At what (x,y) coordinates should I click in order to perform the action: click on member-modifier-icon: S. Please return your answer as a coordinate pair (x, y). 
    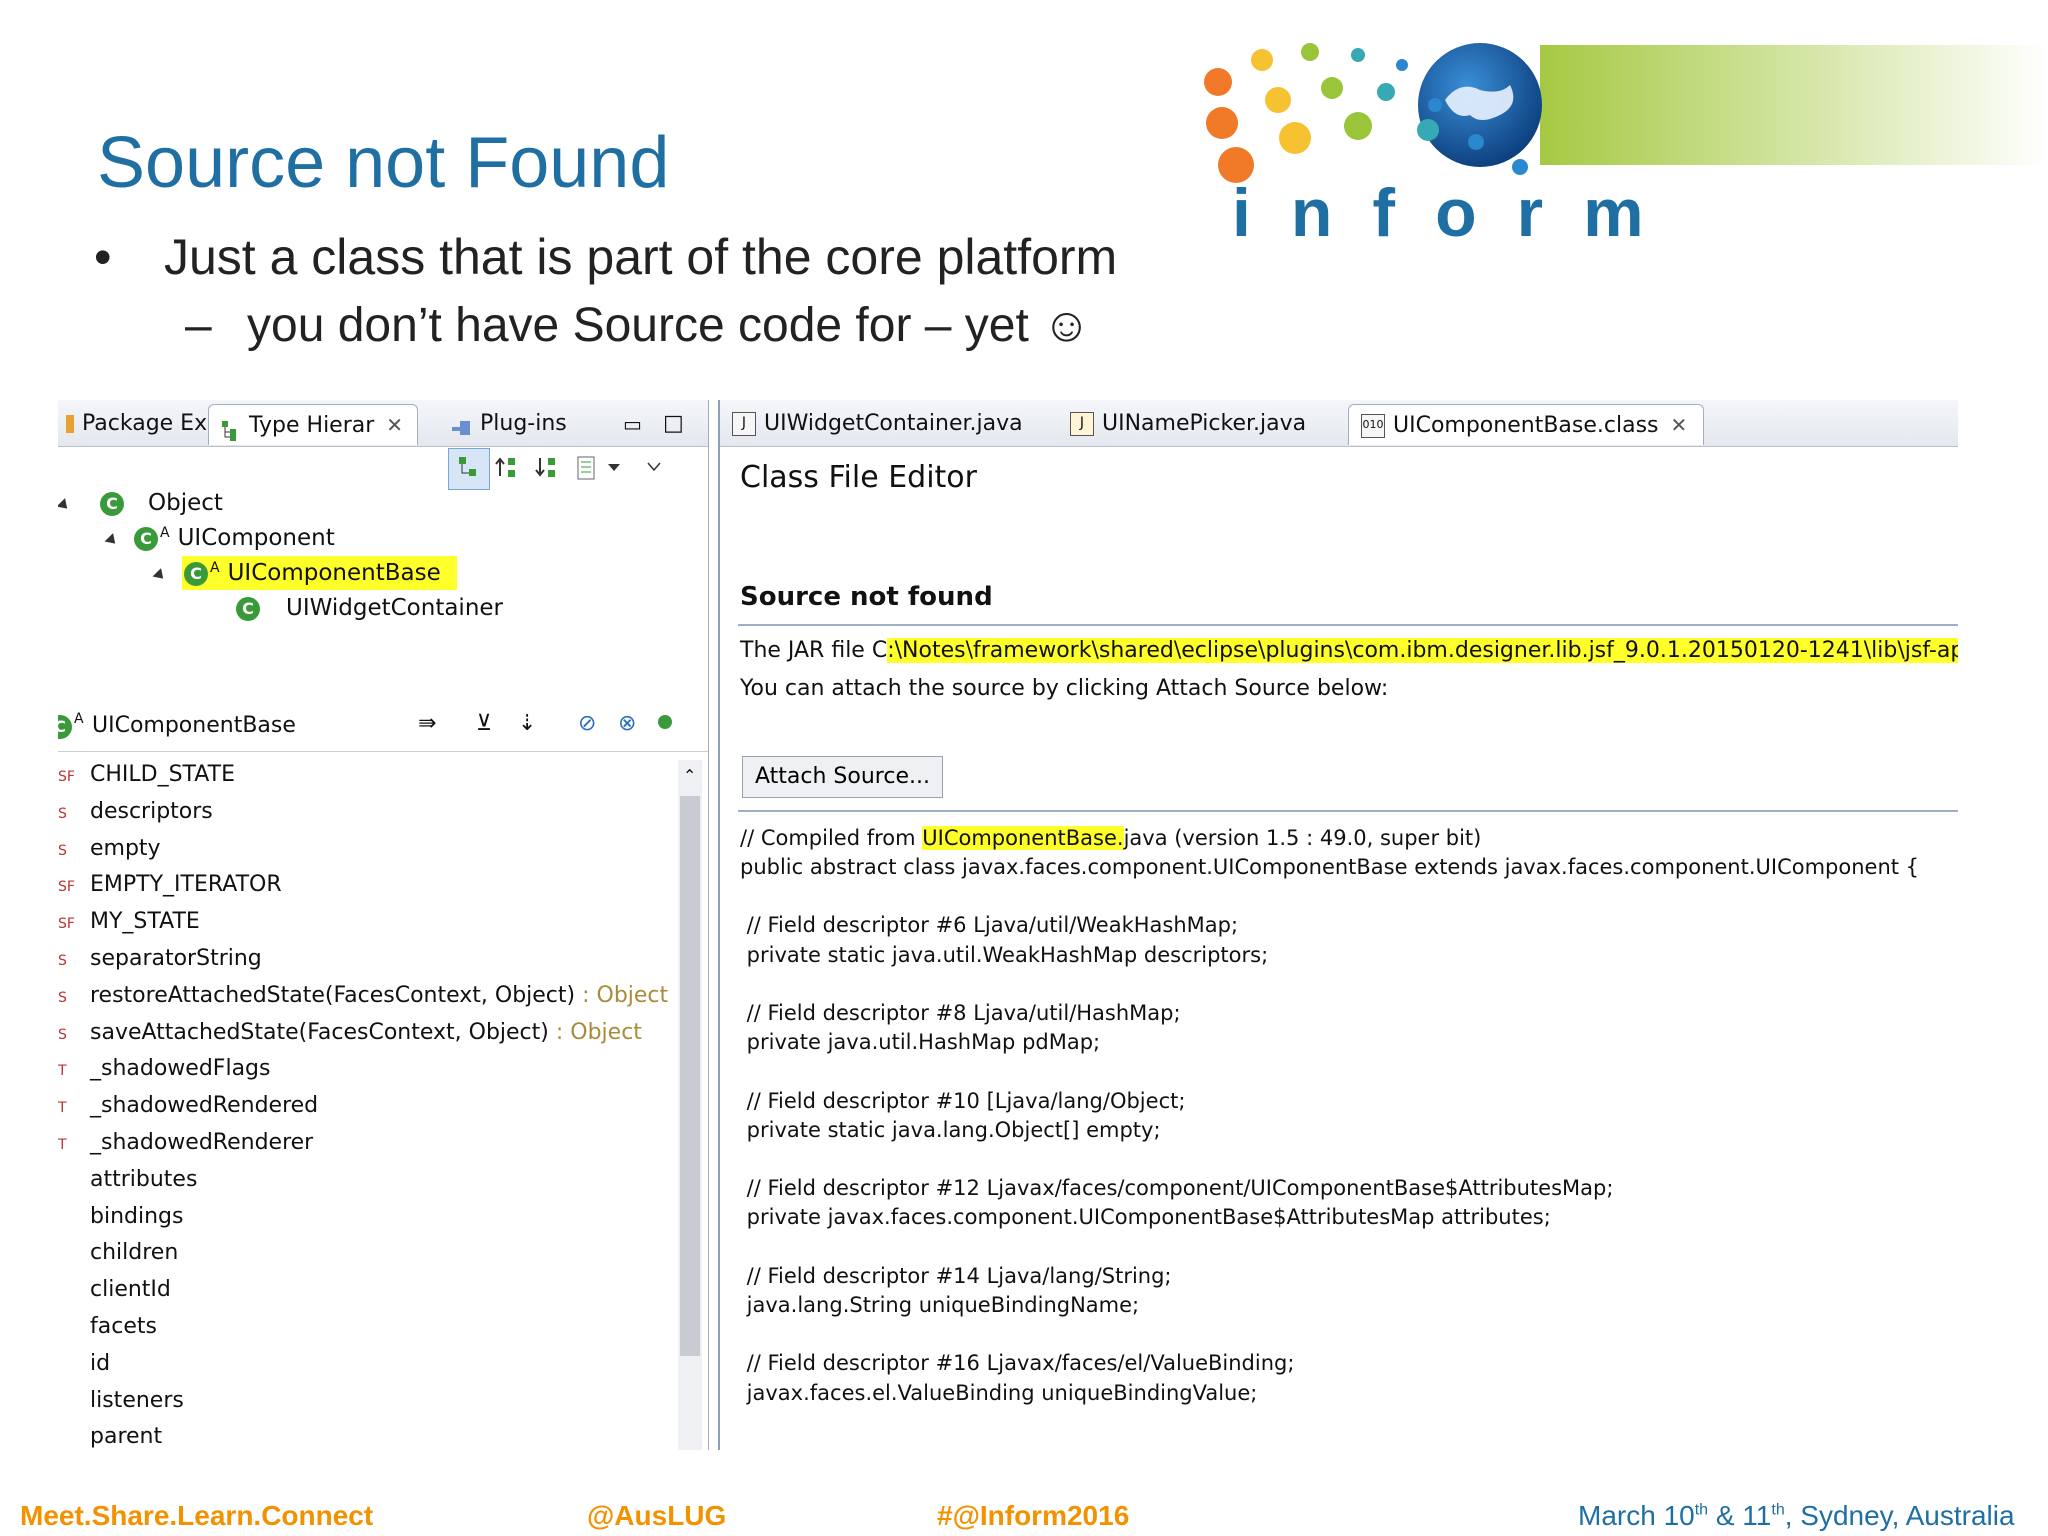
    Looking at the image, I should click on (62, 997).